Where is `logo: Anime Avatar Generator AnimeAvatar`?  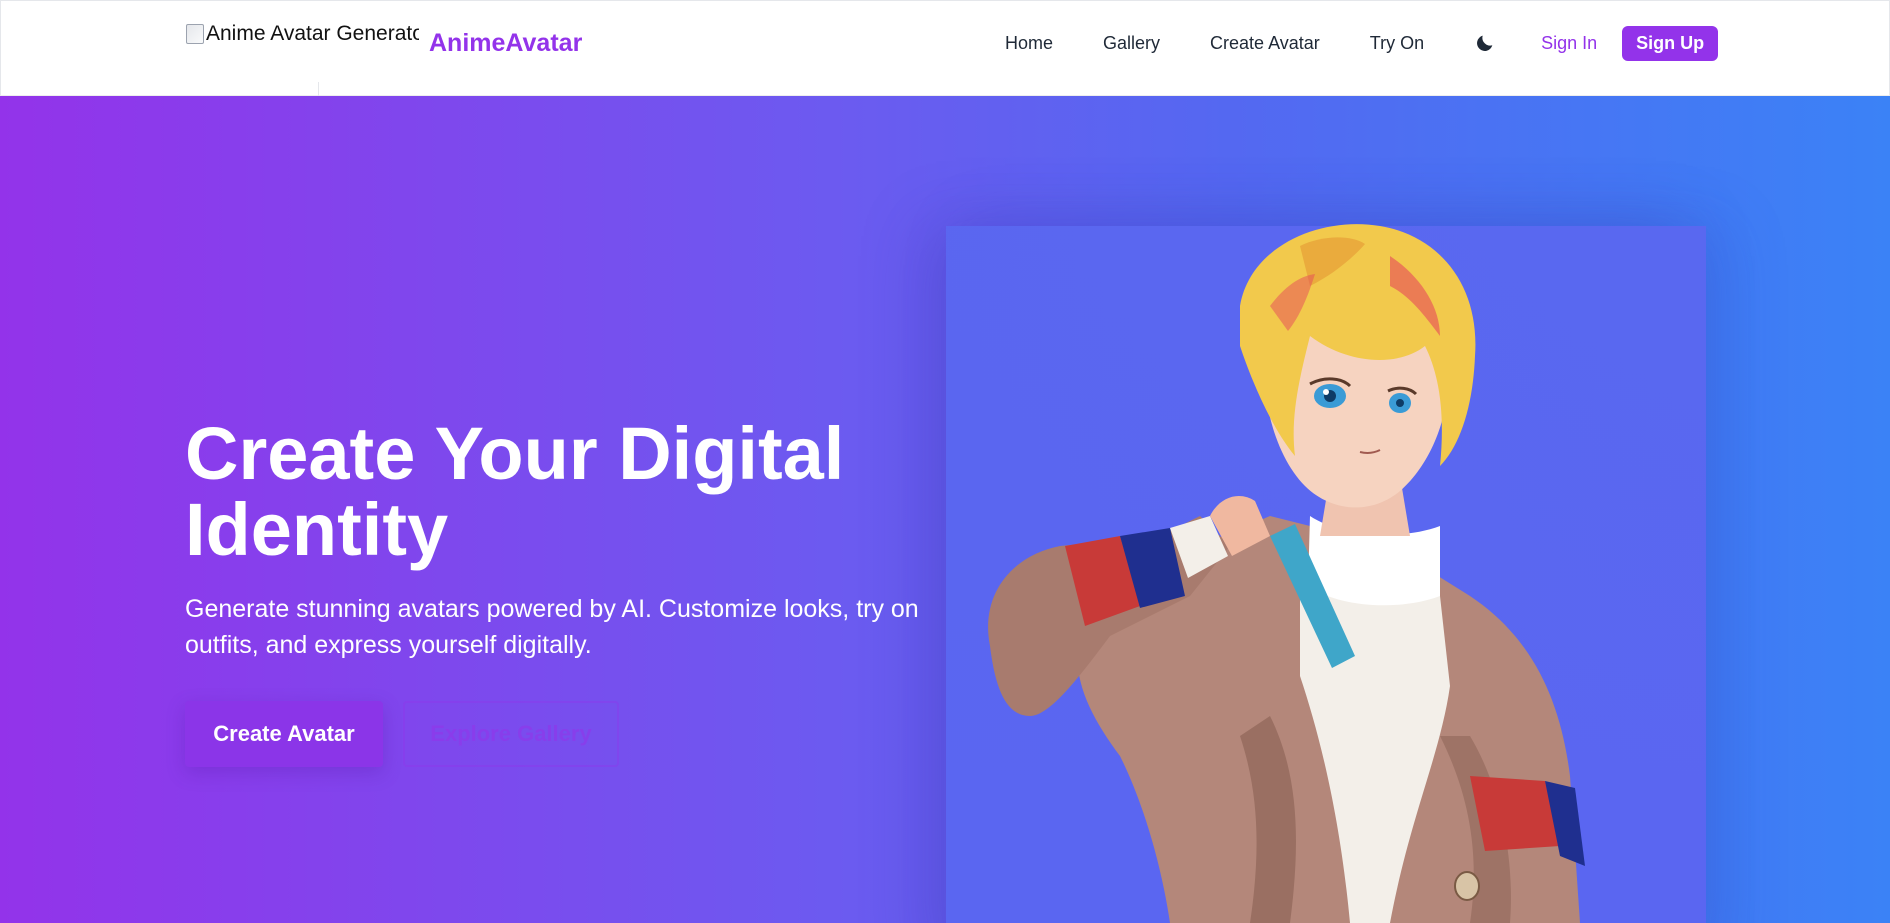
logo: Anime Avatar Generator AnimeAvatar is located at coordinates (384, 40).